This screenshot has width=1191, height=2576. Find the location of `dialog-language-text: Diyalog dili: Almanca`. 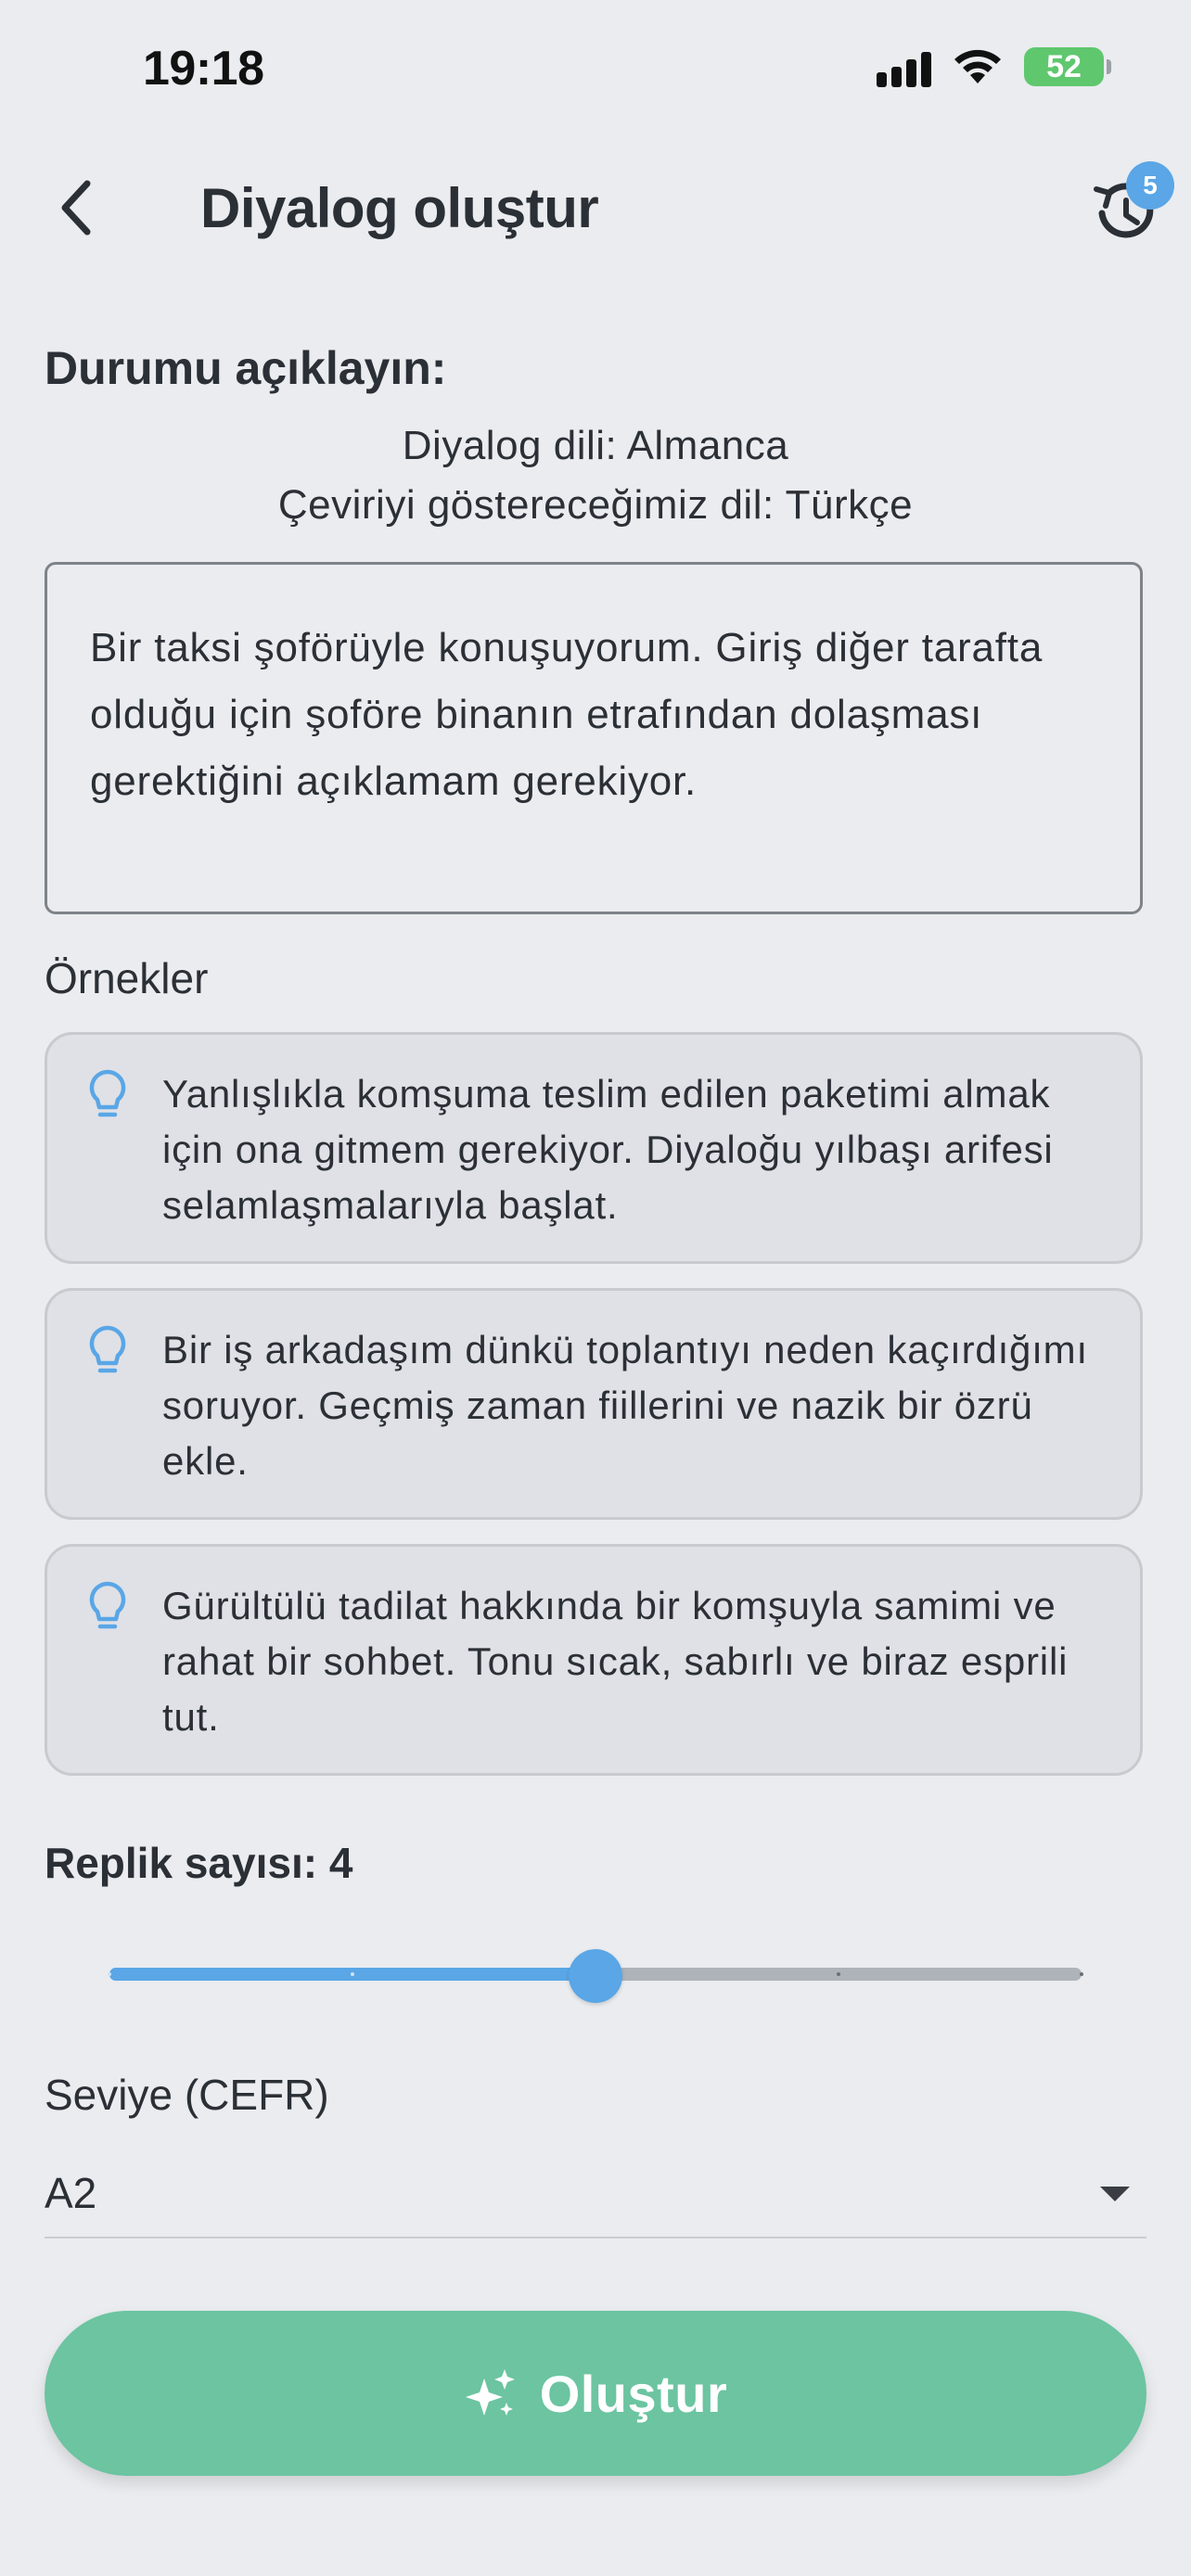

dialog-language-text: Diyalog dili: Almanca is located at coordinates (595, 445).